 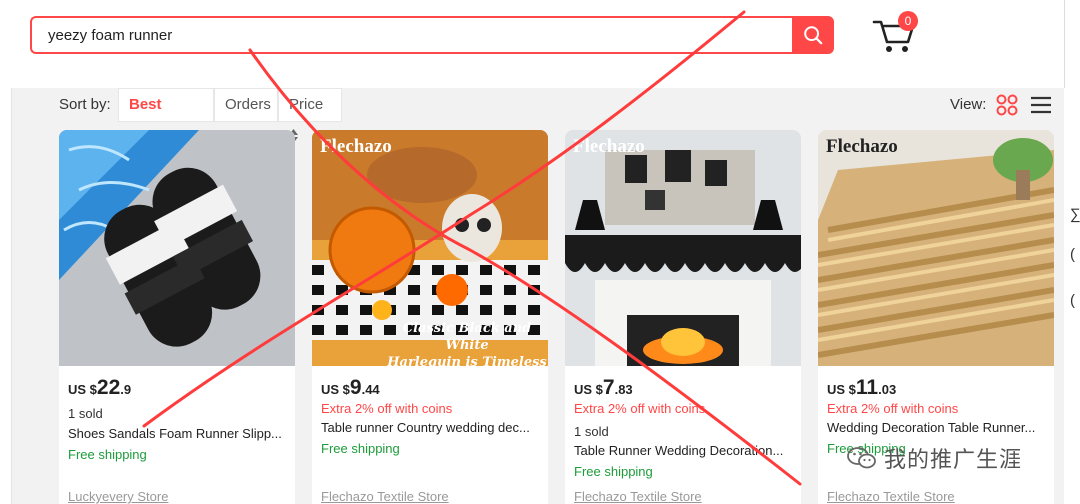 What do you see at coordinates (1041, 105) in the screenshot?
I see `list-view-icon` at bounding box center [1041, 105].